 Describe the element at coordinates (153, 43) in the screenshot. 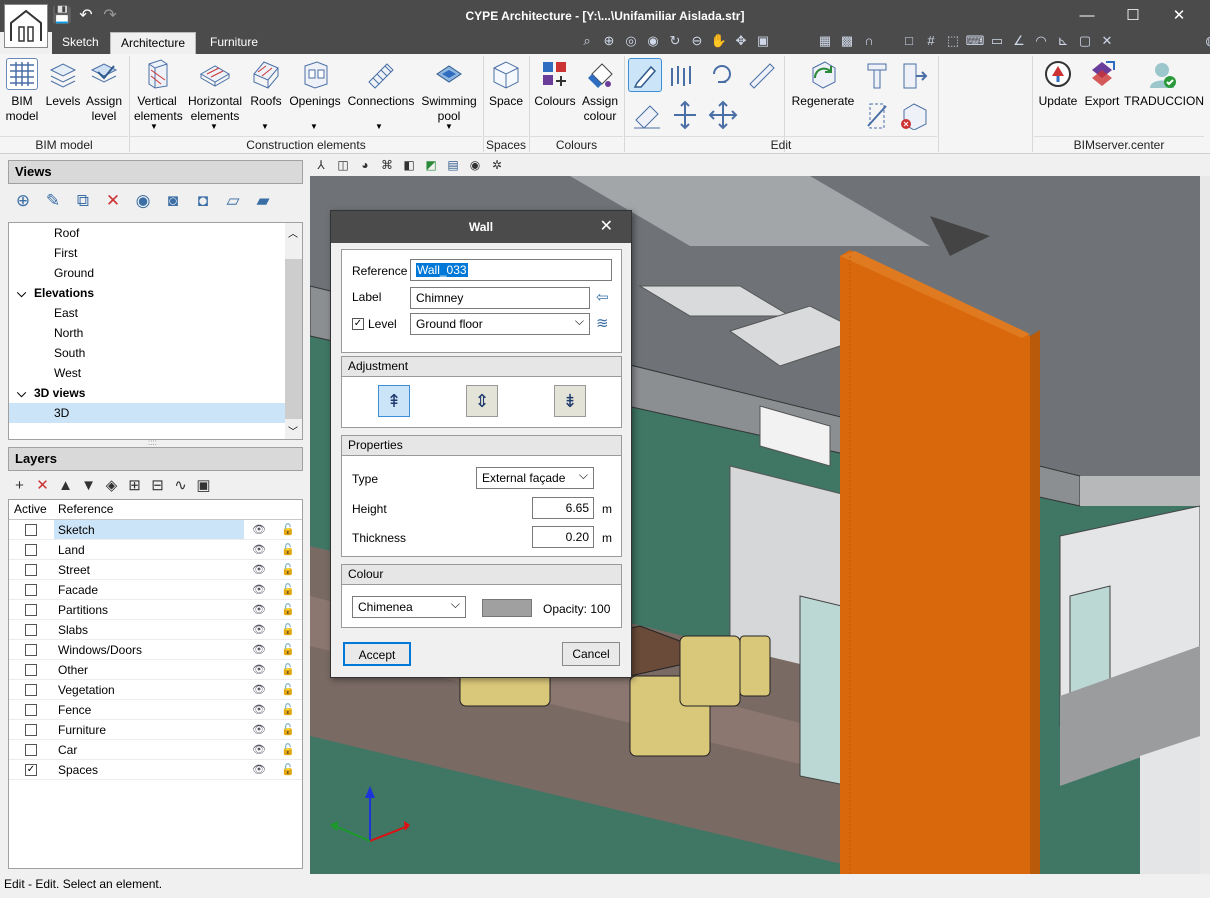

I see `tab-architecture: Architecture` at that location.